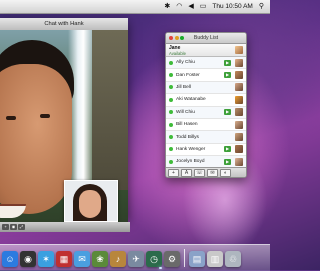  Describe the element at coordinates (203, 6) in the screenshot. I see `battery-icon: ▭` at that location.